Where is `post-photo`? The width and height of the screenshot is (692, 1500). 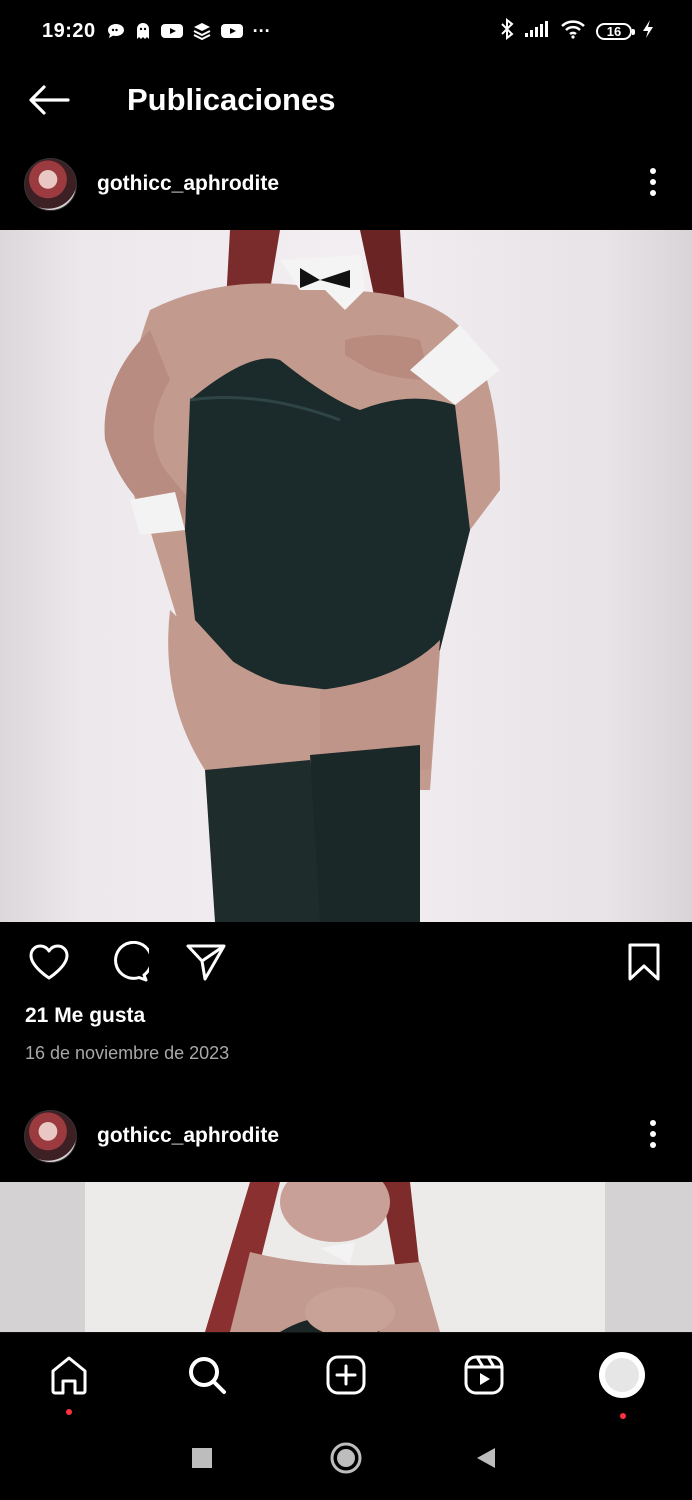 post-photo is located at coordinates (345, 1257).